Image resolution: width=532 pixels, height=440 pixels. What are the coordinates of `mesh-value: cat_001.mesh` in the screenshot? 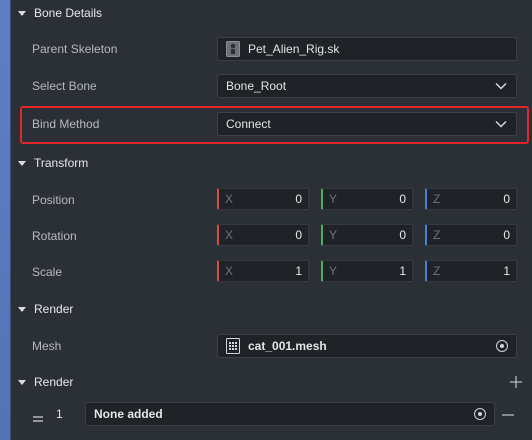 It's located at (287, 346).